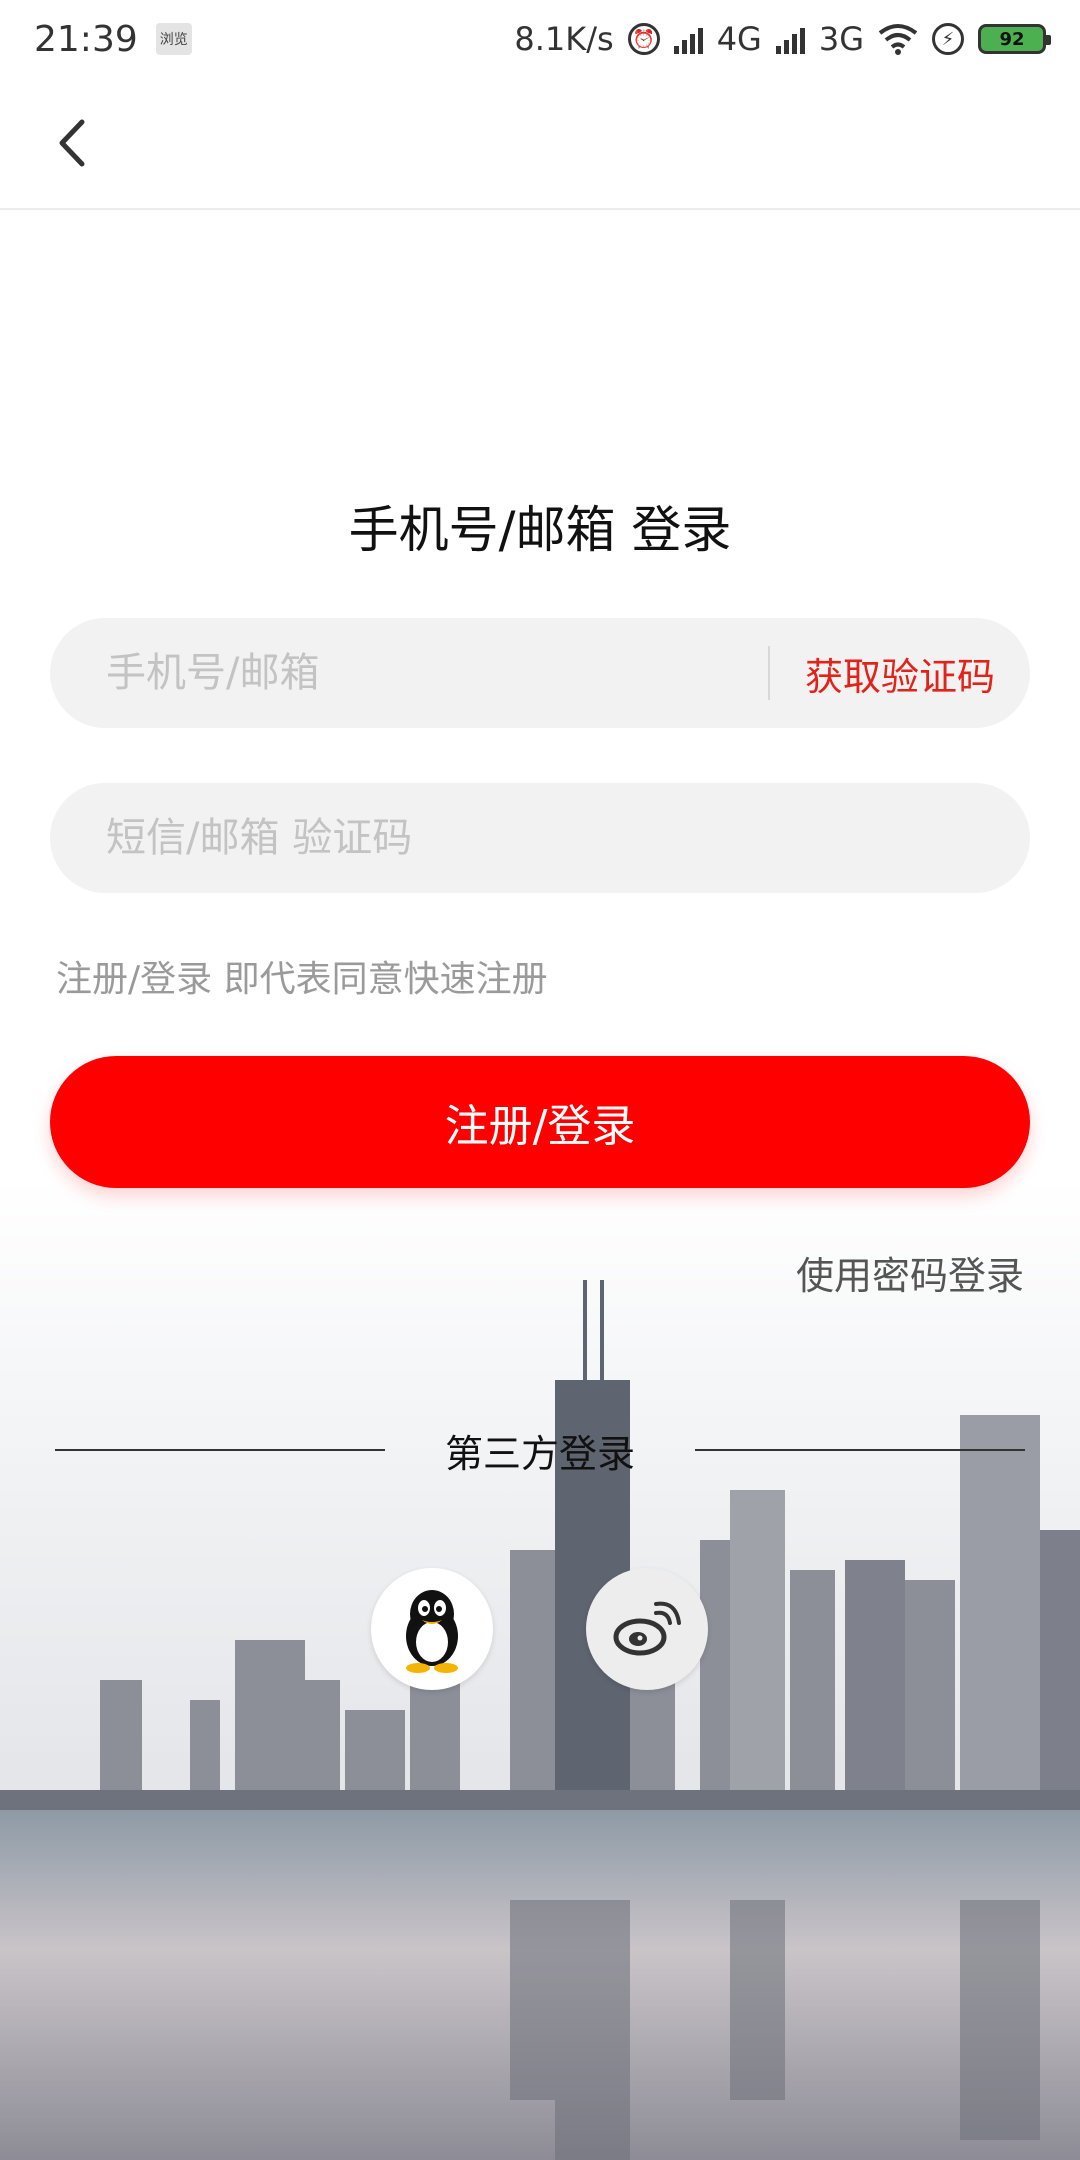 The height and width of the screenshot is (2160, 1080). I want to click on weibo-login-button, so click(647, 1629).